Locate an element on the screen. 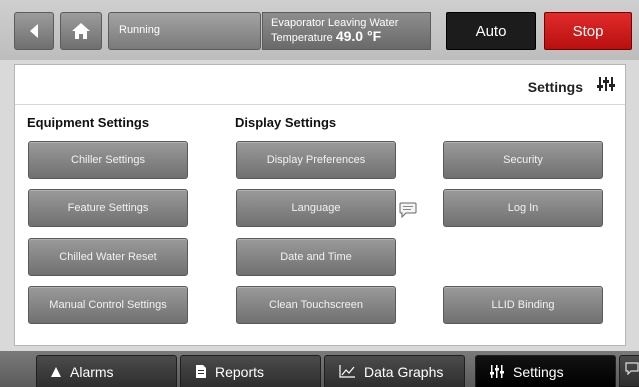 Image resolution: width=639 pixels, height=387 pixels. tab-reports-label: Reports is located at coordinates (240, 371).